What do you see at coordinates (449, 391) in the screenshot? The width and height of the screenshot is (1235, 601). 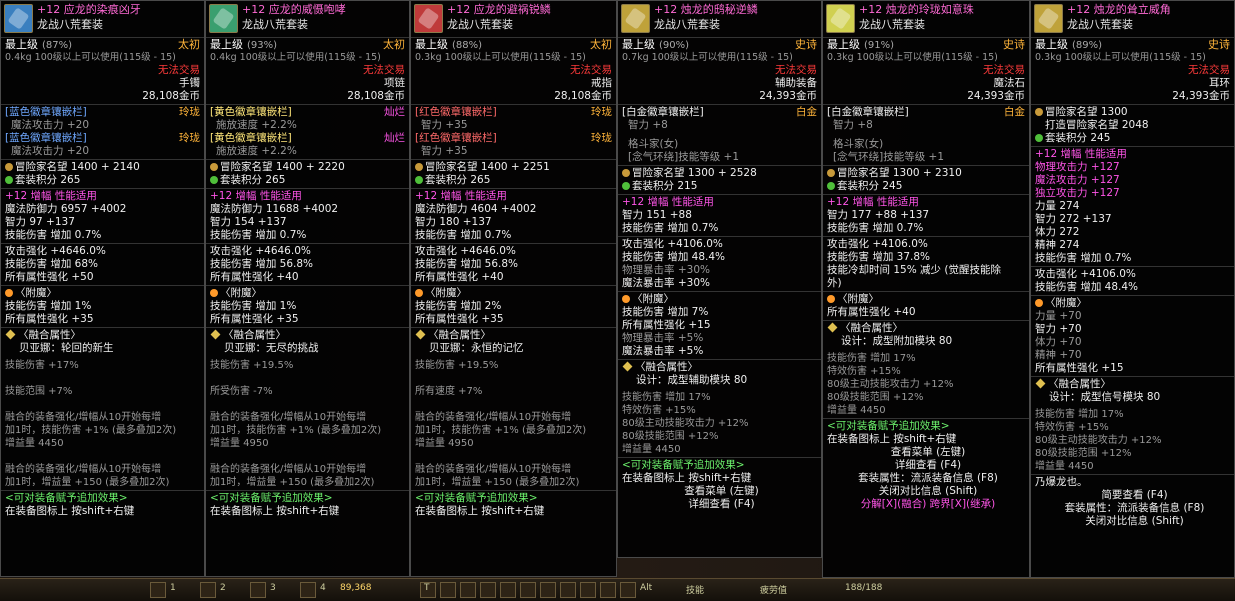 I see `fusion-stat: 所有速度 +7%` at bounding box center [449, 391].